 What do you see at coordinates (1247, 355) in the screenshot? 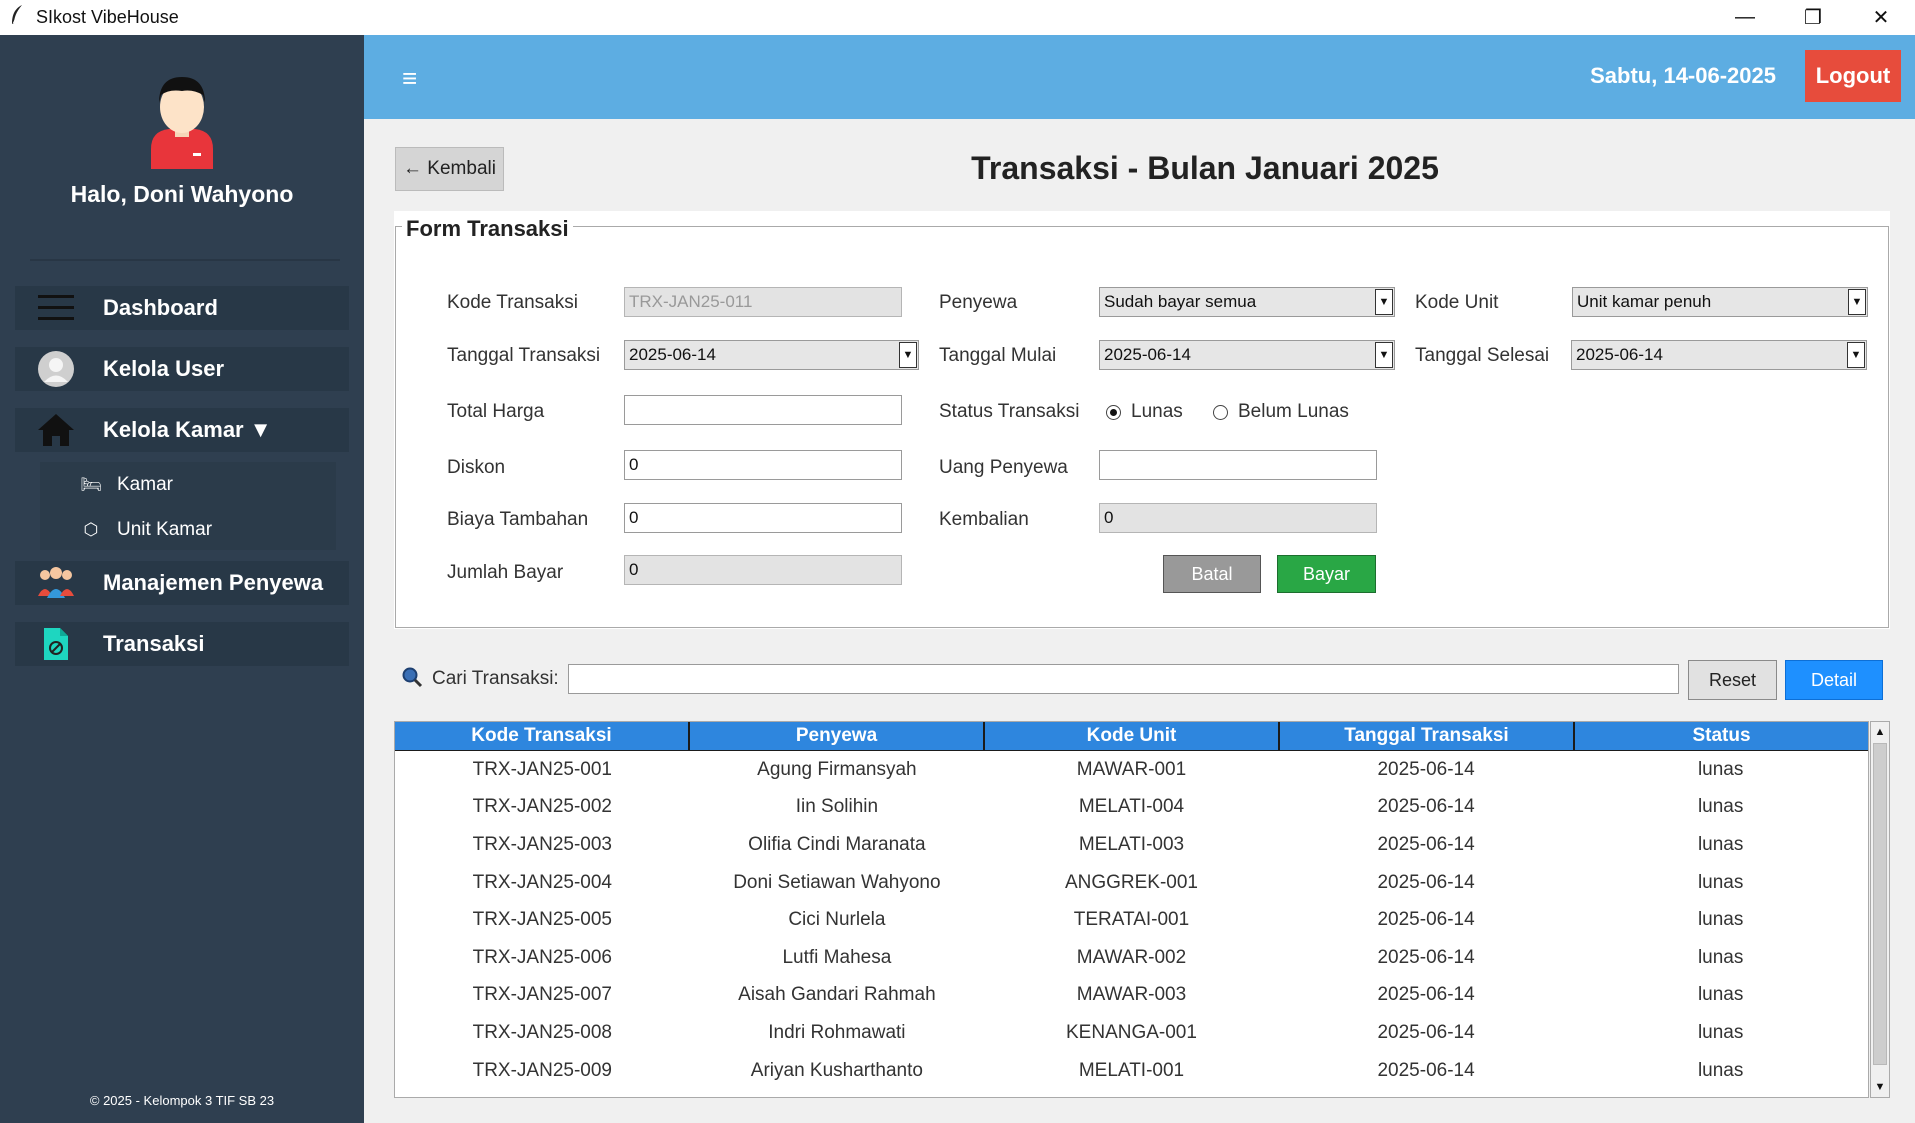
I see `tanggal-mulai-combo: 2025-06-14 ▼` at bounding box center [1247, 355].